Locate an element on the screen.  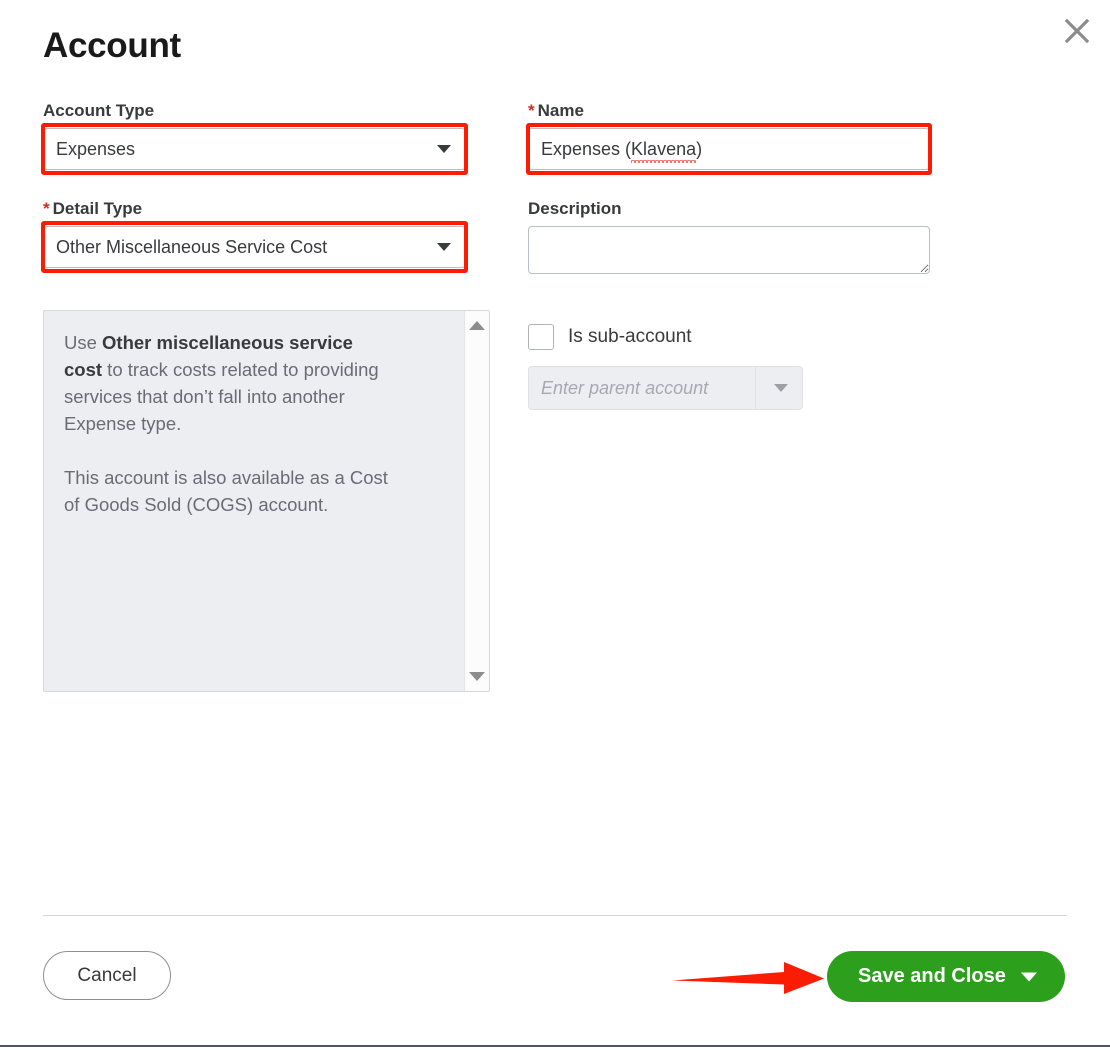
account-type-value: Expenses is located at coordinates (96, 148).